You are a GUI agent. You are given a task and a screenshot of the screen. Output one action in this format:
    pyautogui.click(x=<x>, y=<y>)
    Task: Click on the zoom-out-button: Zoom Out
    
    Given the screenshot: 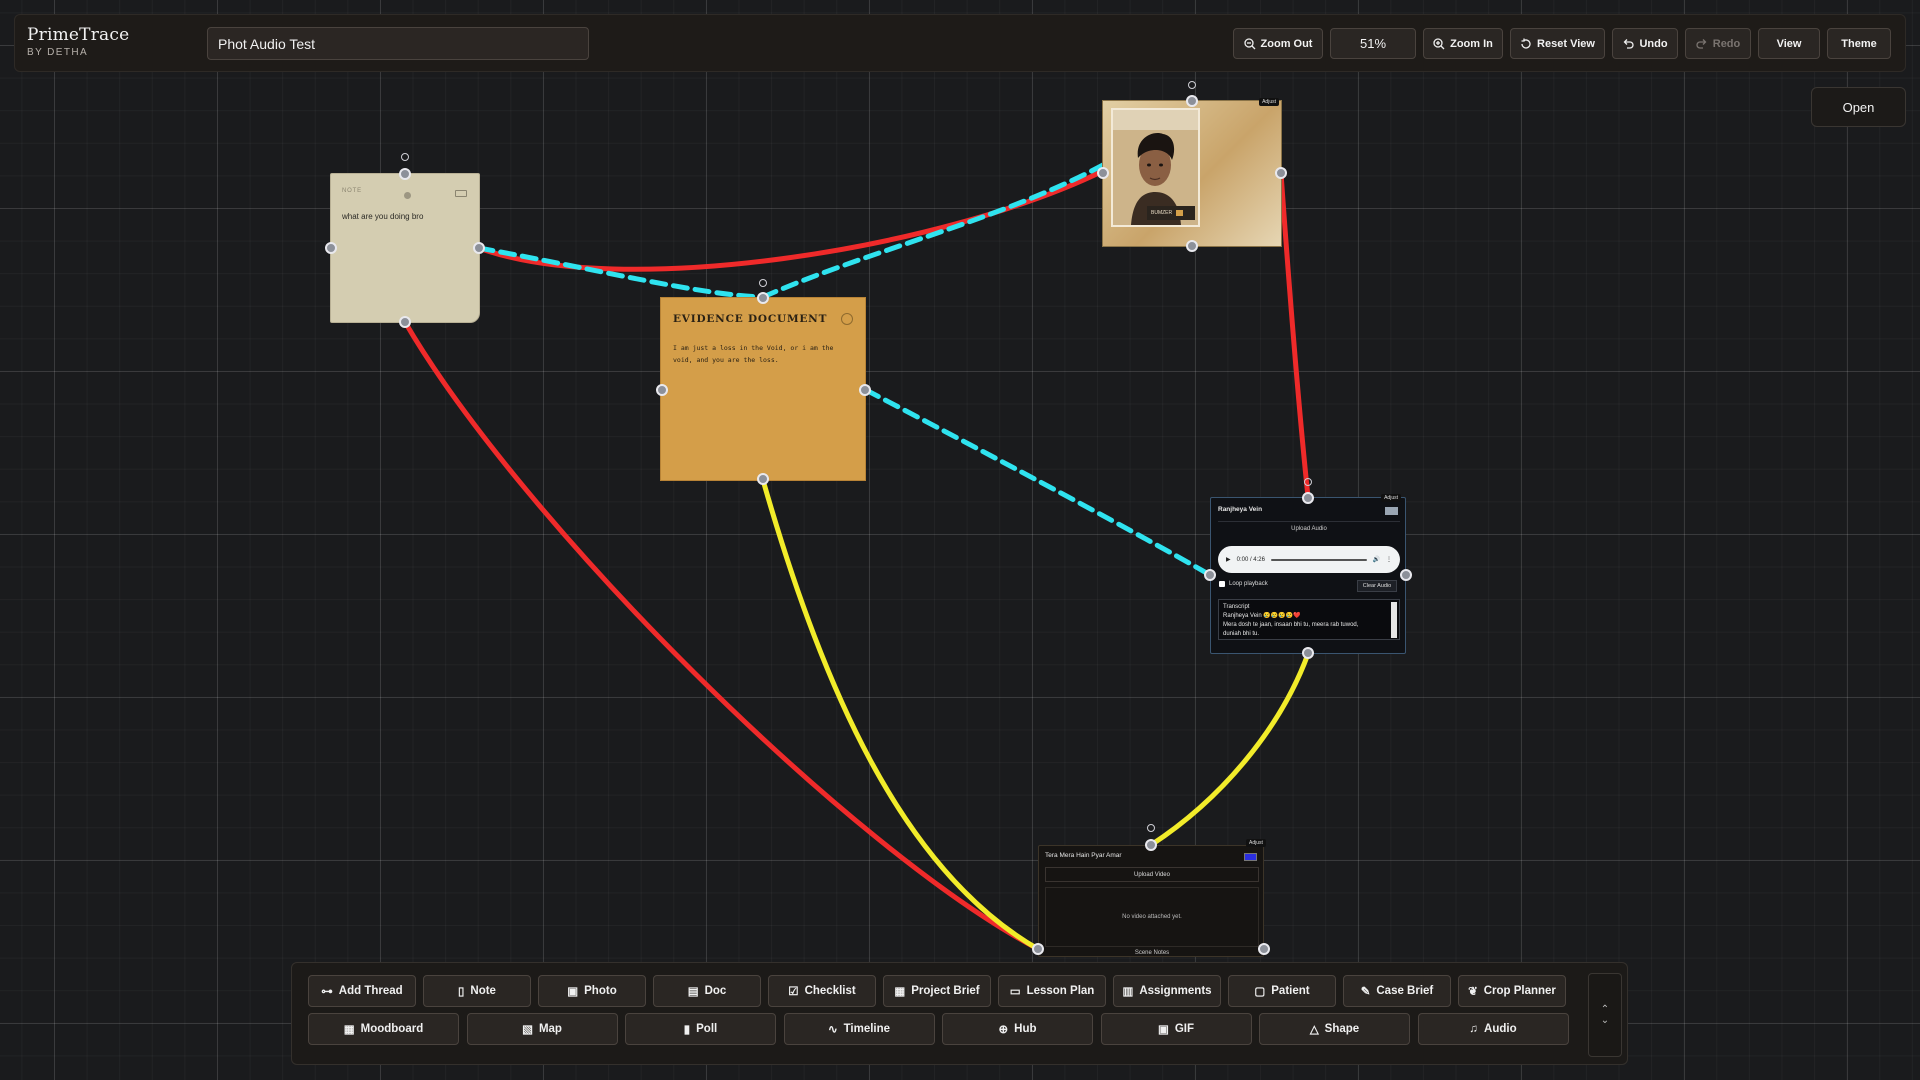 What is the action you would take?
    pyautogui.click(x=1278, y=43)
    